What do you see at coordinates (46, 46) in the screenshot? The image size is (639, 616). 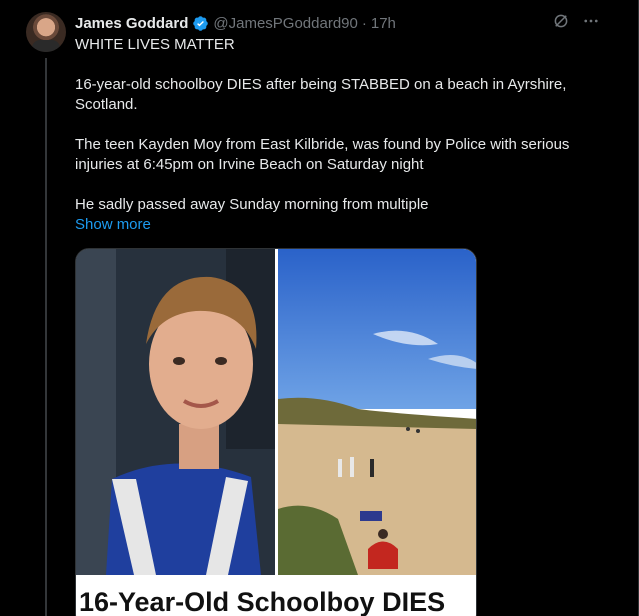 I see `avatar-shirt` at bounding box center [46, 46].